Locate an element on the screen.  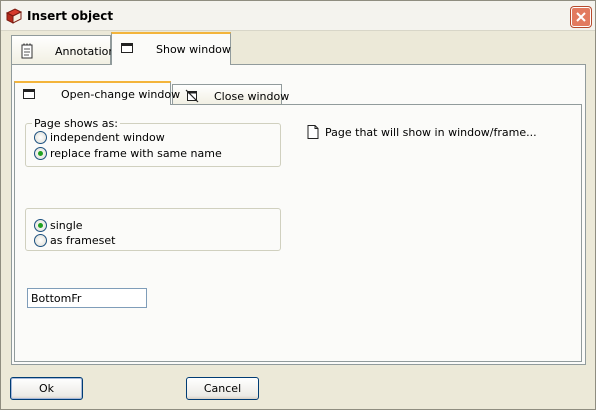
close-icon is located at coordinates (581, 17).